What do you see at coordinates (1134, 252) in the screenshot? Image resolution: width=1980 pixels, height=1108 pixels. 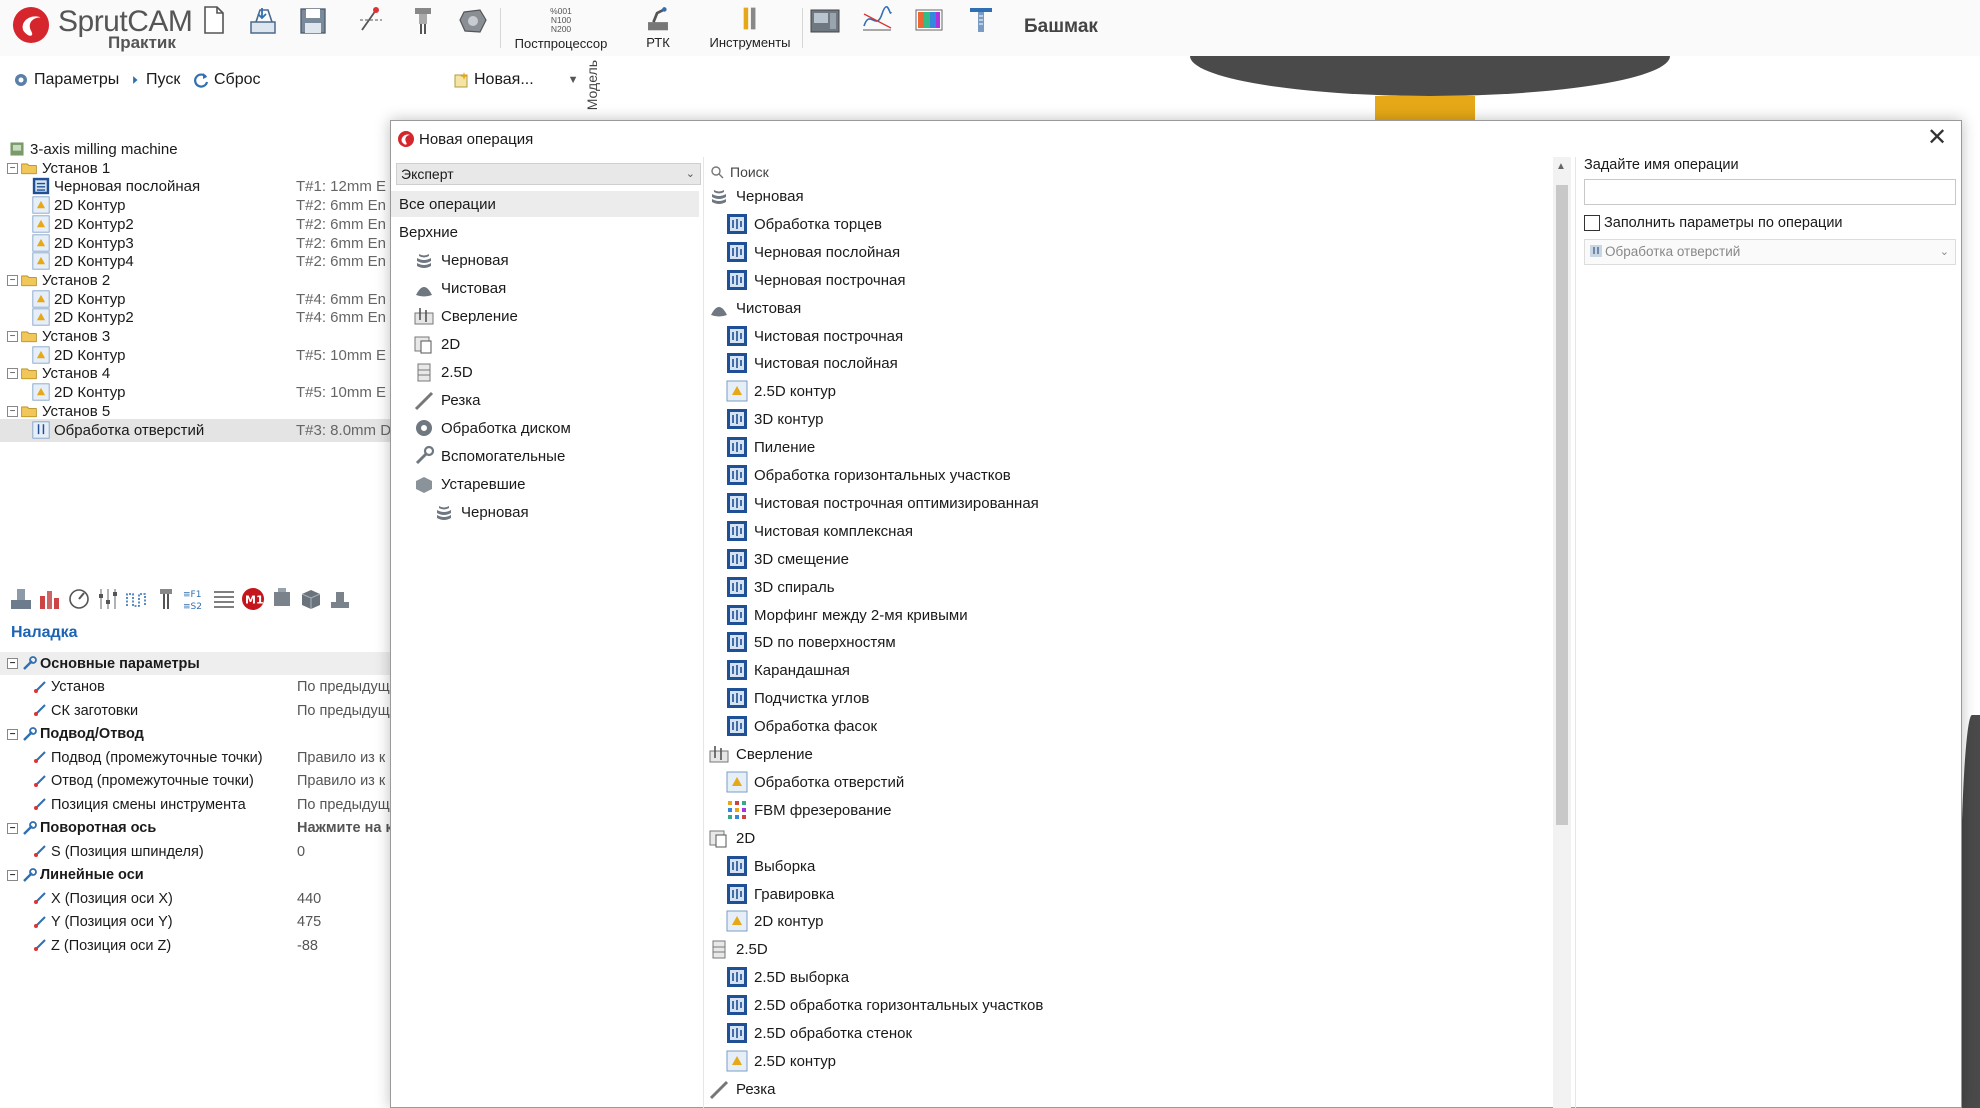 I see `operation-item: Черновая послойная` at bounding box center [1134, 252].